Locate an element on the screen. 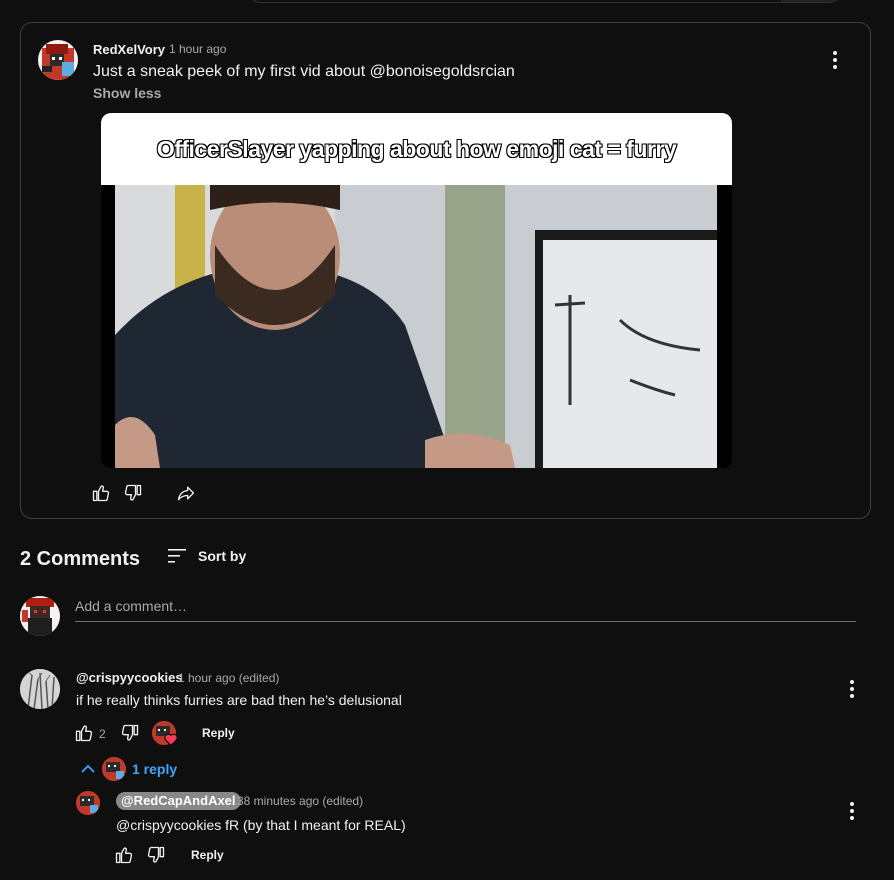 The width and height of the screenshot is (894, 880). comment-like-button is located at coordinates (84, 733).